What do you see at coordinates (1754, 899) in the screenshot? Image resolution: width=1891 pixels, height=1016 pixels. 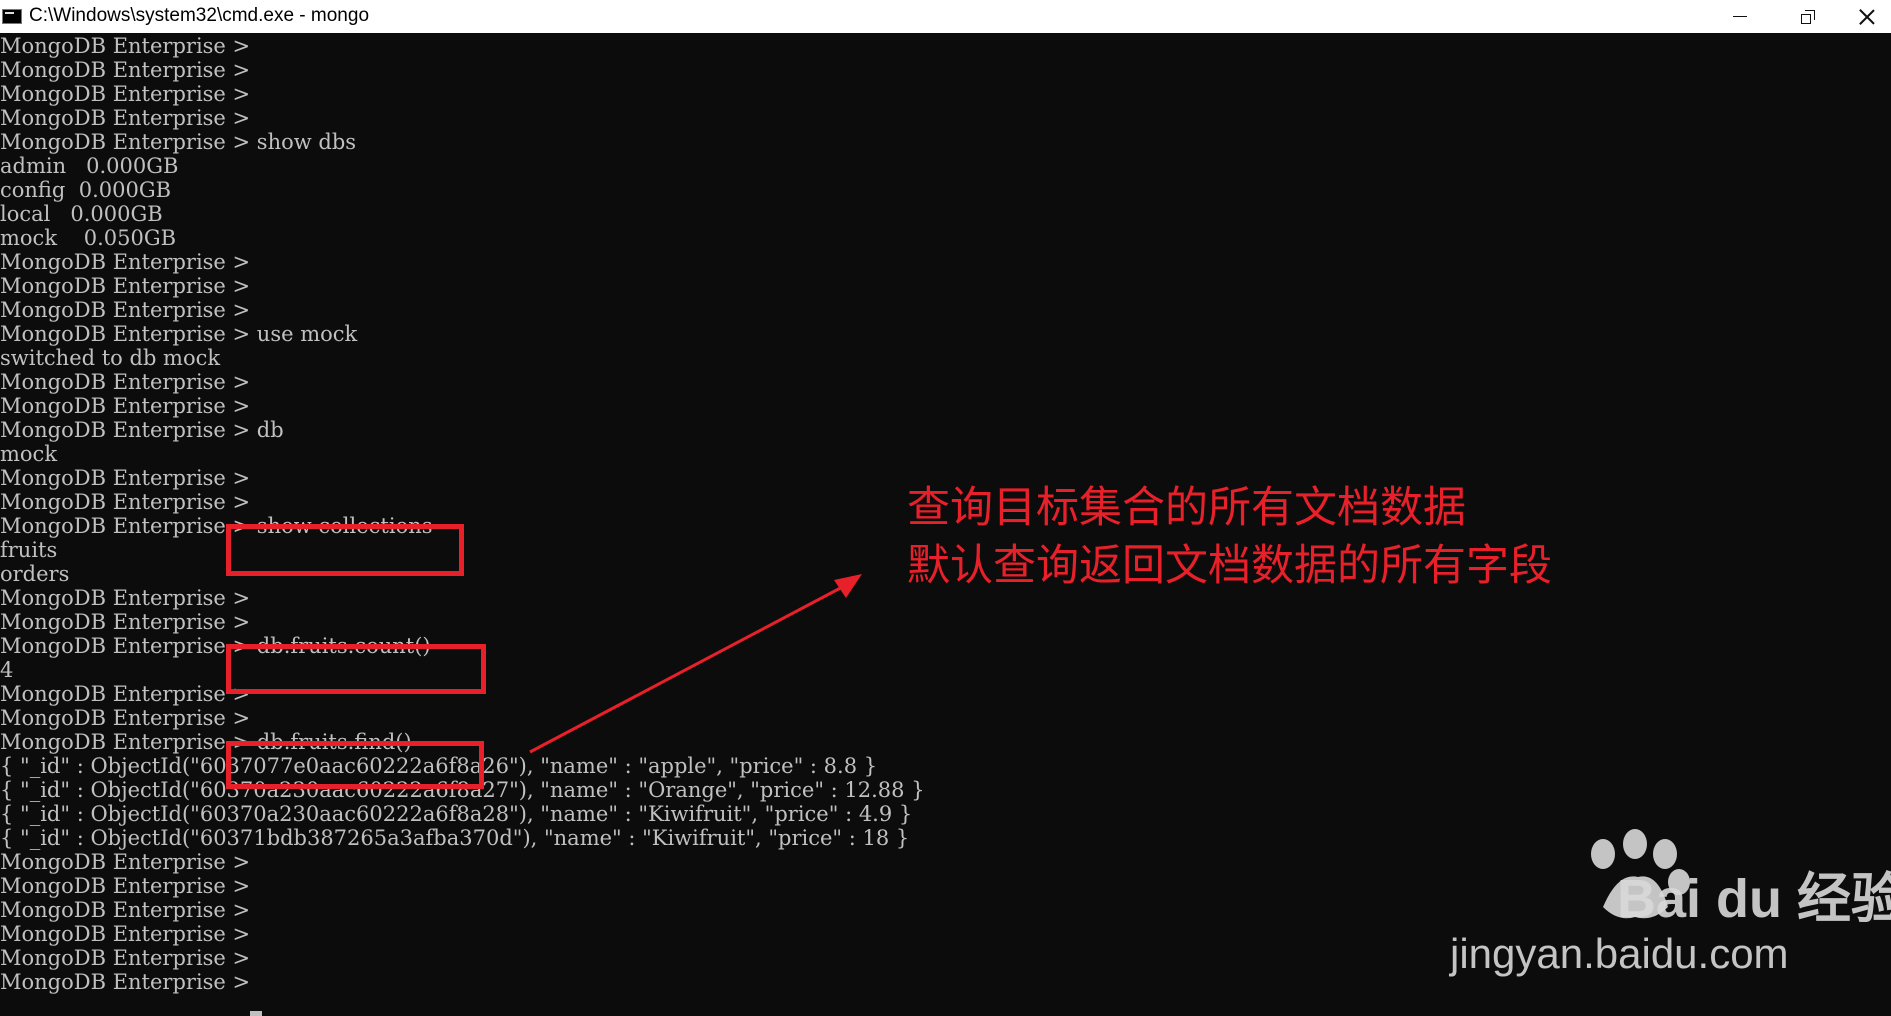 I see `watermark-brand: Bai du 经验` at bounding box center [1754, 899].